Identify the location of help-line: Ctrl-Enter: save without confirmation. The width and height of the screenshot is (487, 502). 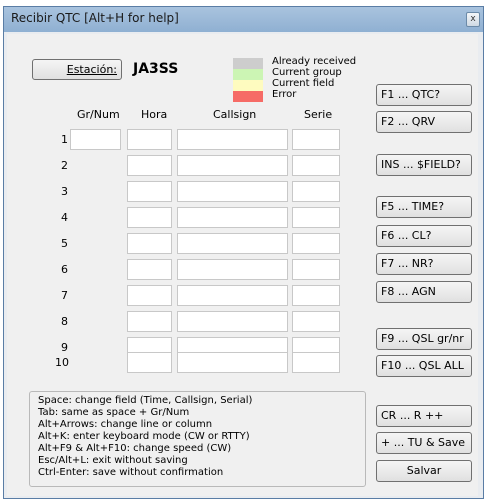
(131, 472).